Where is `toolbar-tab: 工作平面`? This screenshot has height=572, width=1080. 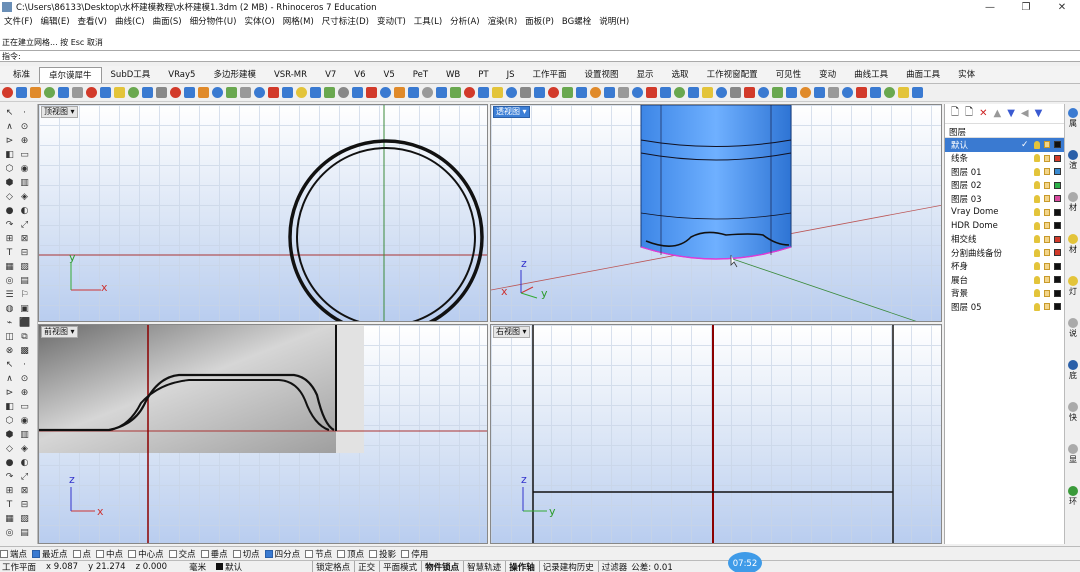 toolbar-tab: 工作平面 is located at coordinates (550, 75).